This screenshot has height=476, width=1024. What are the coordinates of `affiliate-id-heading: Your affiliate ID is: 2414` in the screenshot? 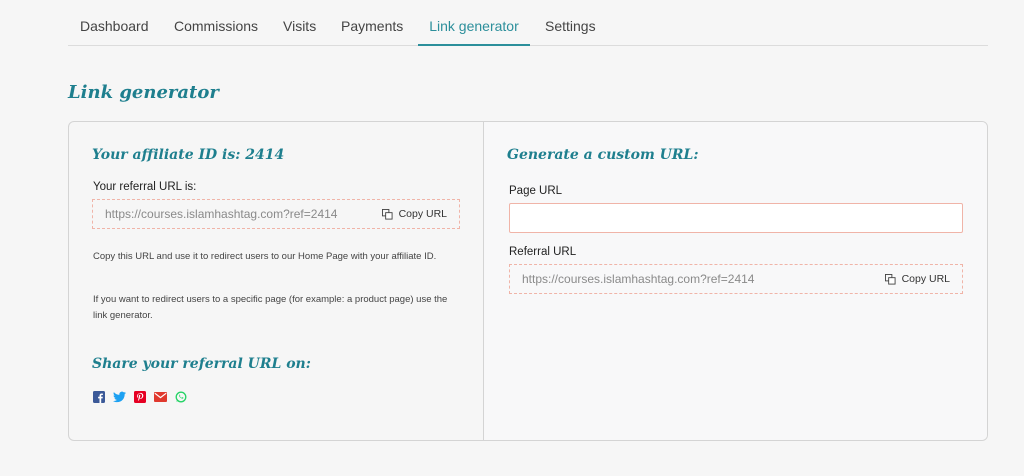 It's located at (188, 155).